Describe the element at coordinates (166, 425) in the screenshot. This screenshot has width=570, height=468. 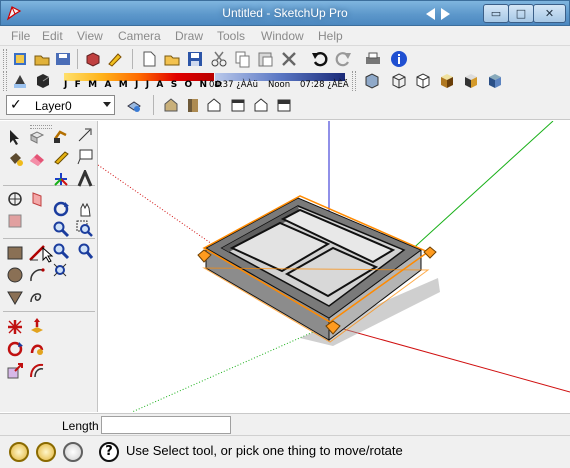
I see `length-input` at that location.